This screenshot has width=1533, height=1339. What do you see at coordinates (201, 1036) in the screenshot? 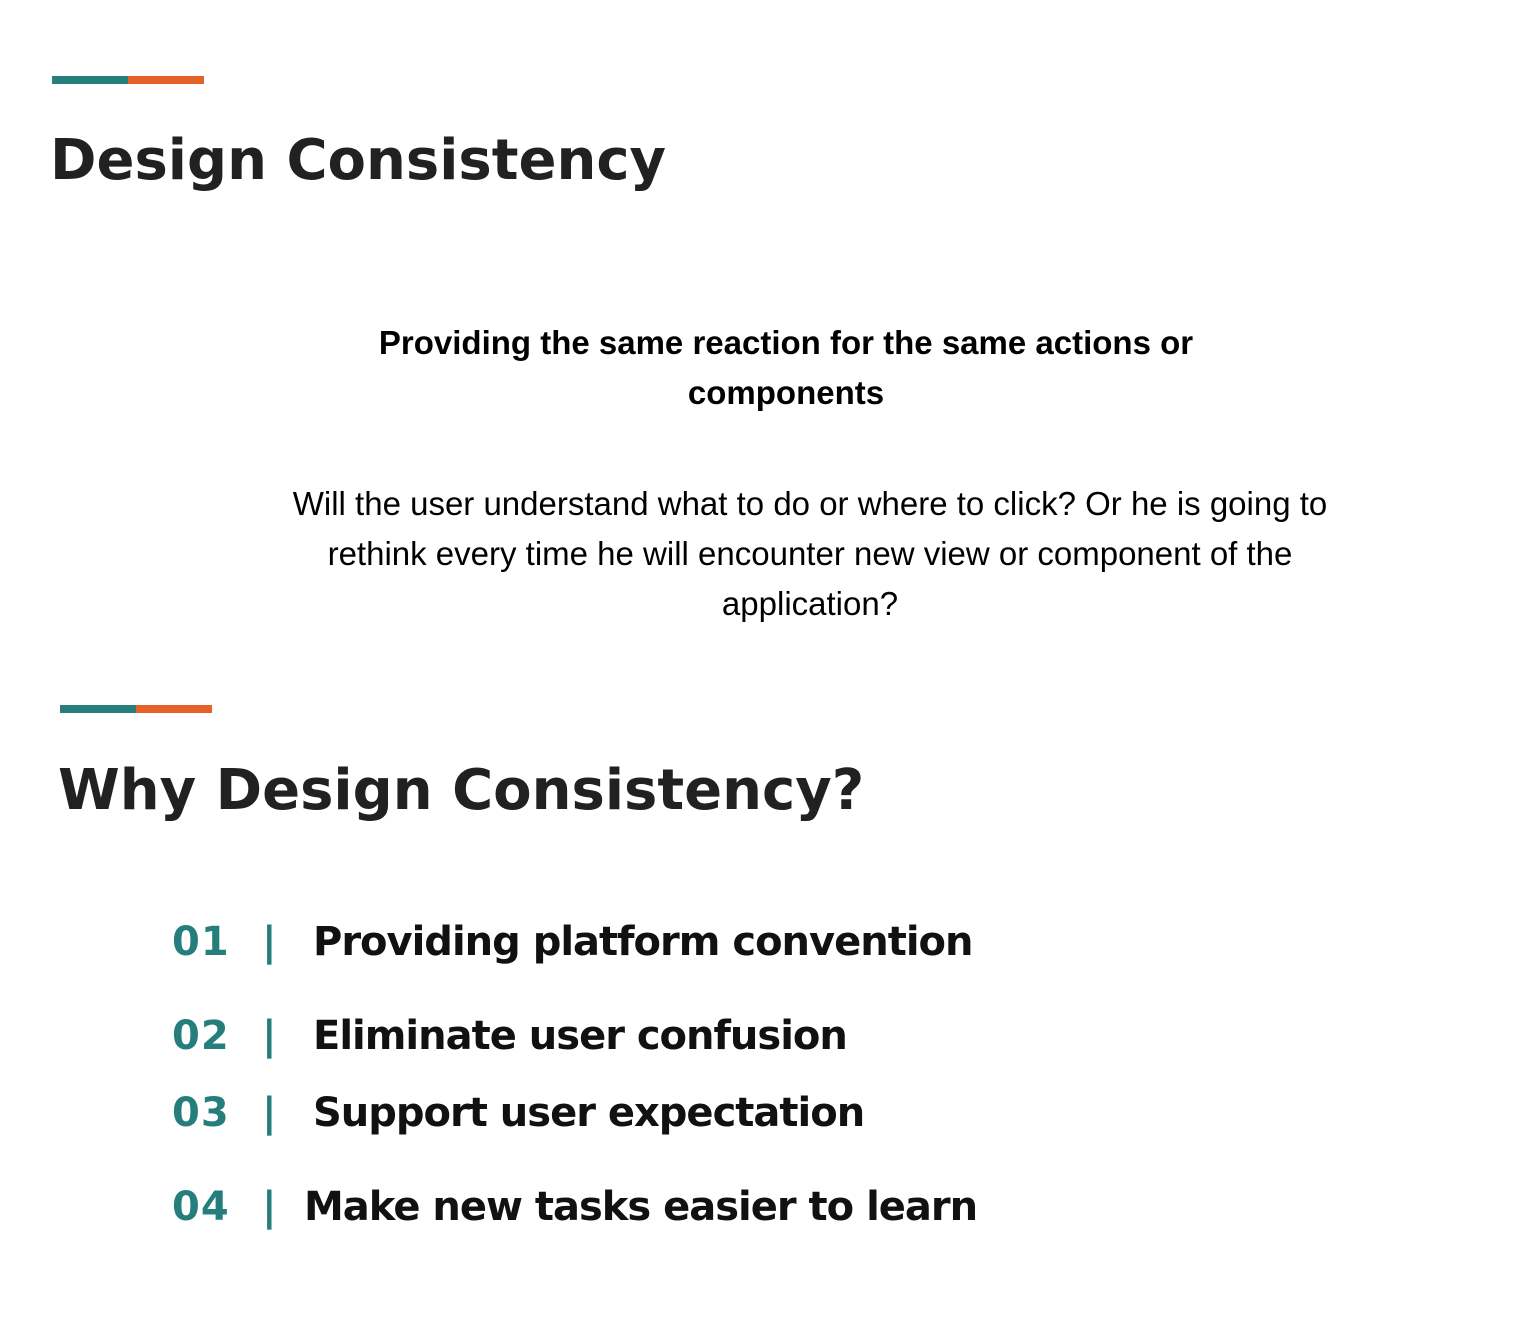
I see `list-item-number: 02` at bounding box center [201, 1036].